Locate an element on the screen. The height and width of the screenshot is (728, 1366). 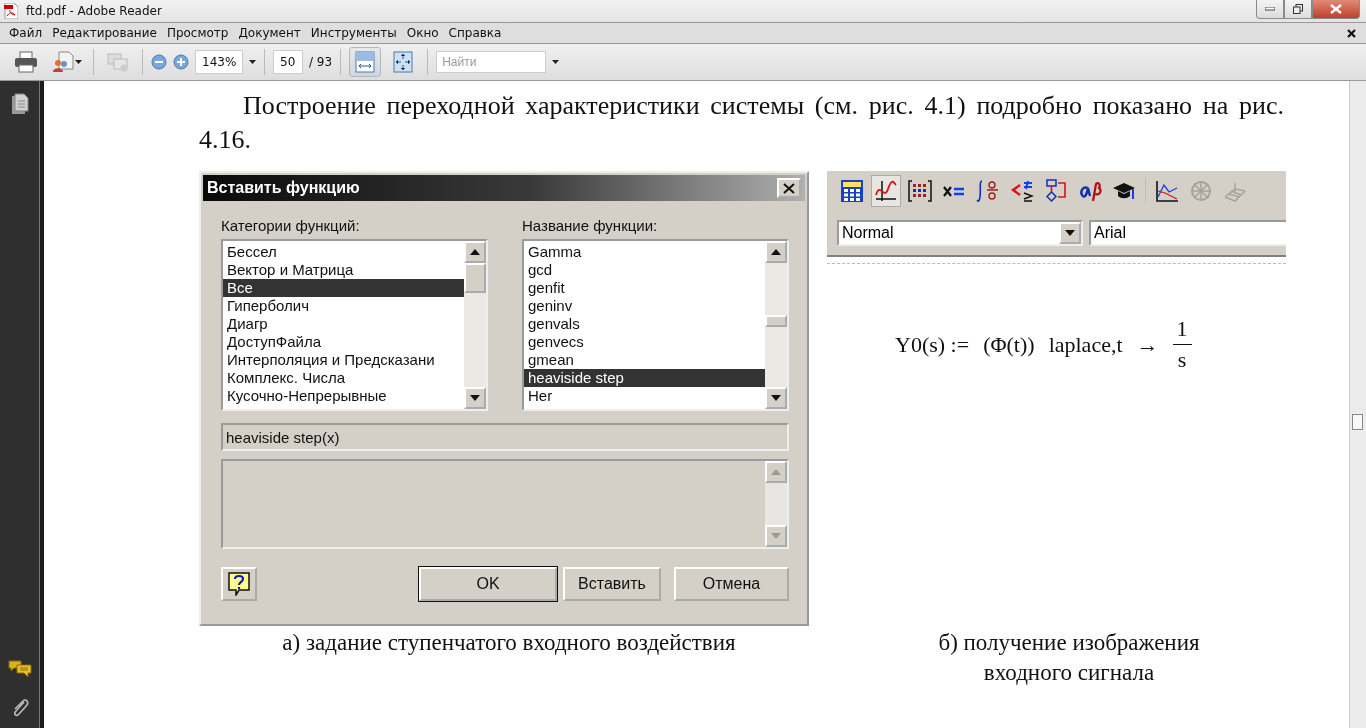
menu-item: Редактирование is located at coordinates (104, 33).